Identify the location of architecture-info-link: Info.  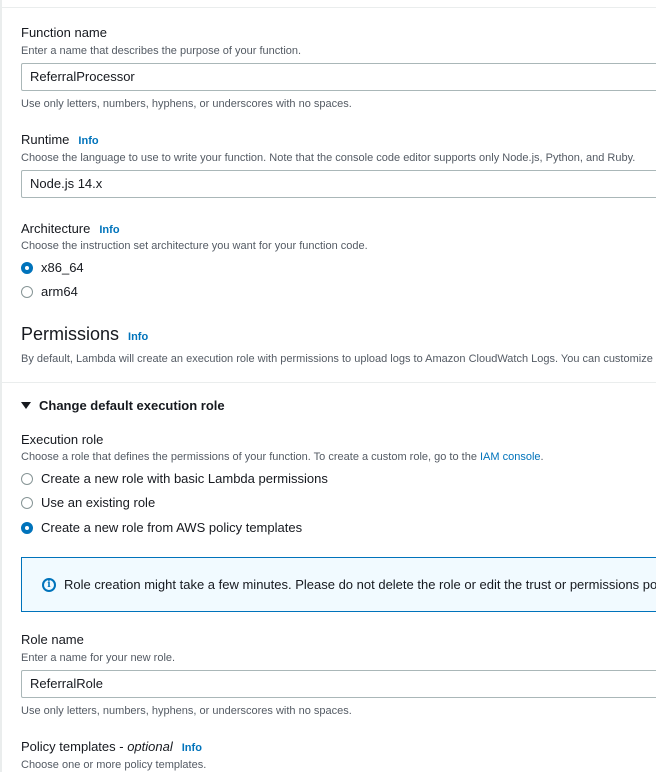
(109, 230).